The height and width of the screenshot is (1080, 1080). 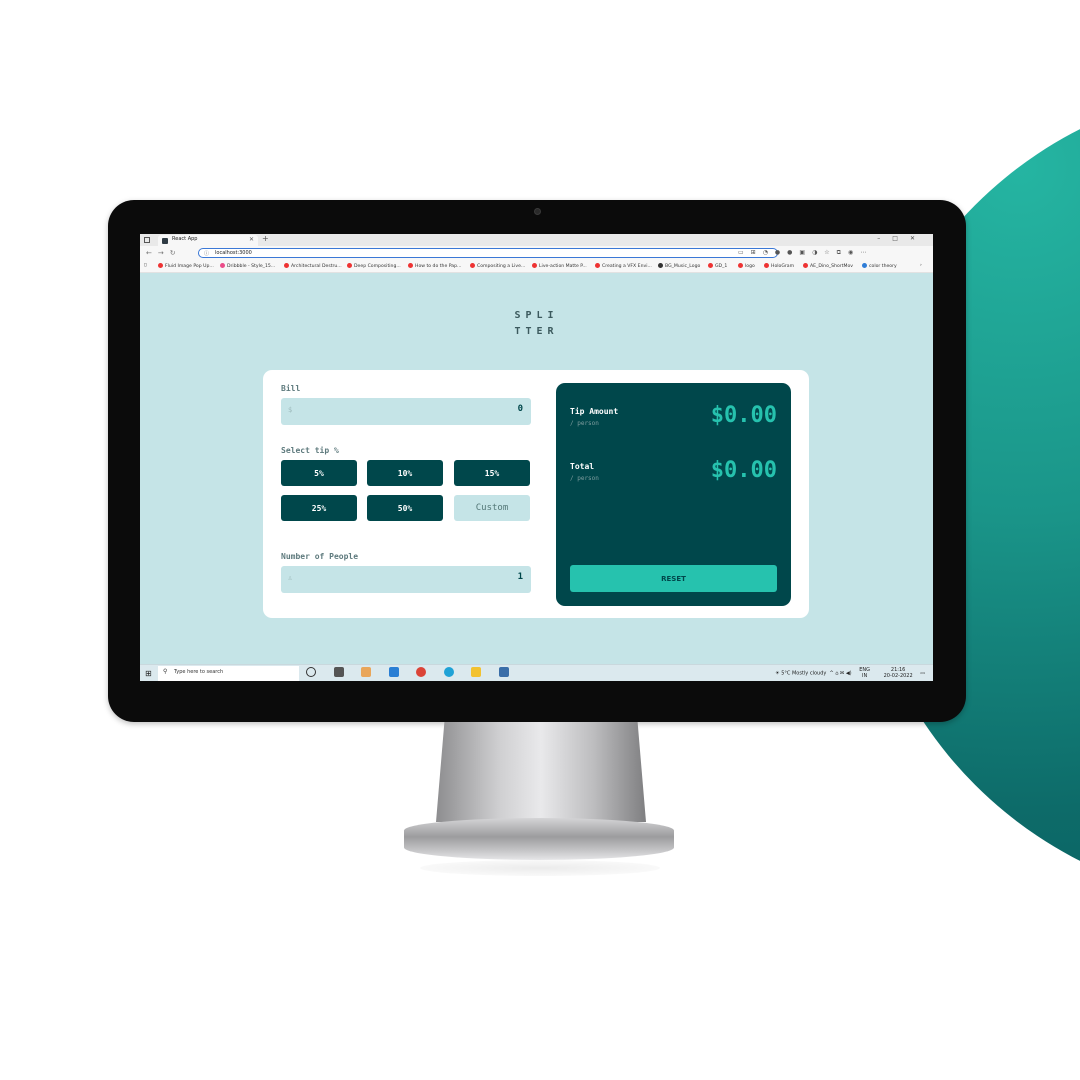 I want to click on app-logo: SPLI TTER, so click(x=536, y=324).